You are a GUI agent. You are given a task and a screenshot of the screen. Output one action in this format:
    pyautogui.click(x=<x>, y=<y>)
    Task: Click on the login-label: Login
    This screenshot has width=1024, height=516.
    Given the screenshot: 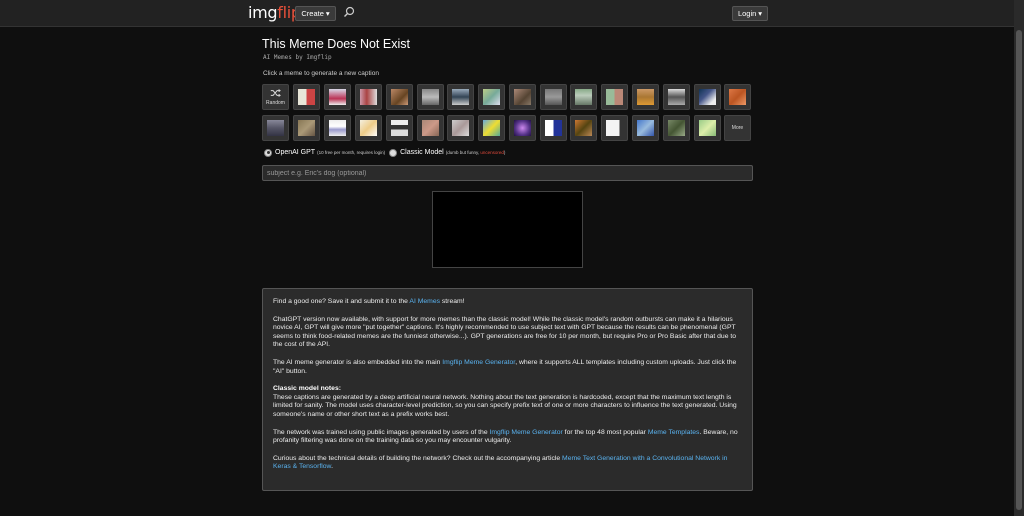 What is the action you would take?
    pyautogui.click(x=747, y=13)
    